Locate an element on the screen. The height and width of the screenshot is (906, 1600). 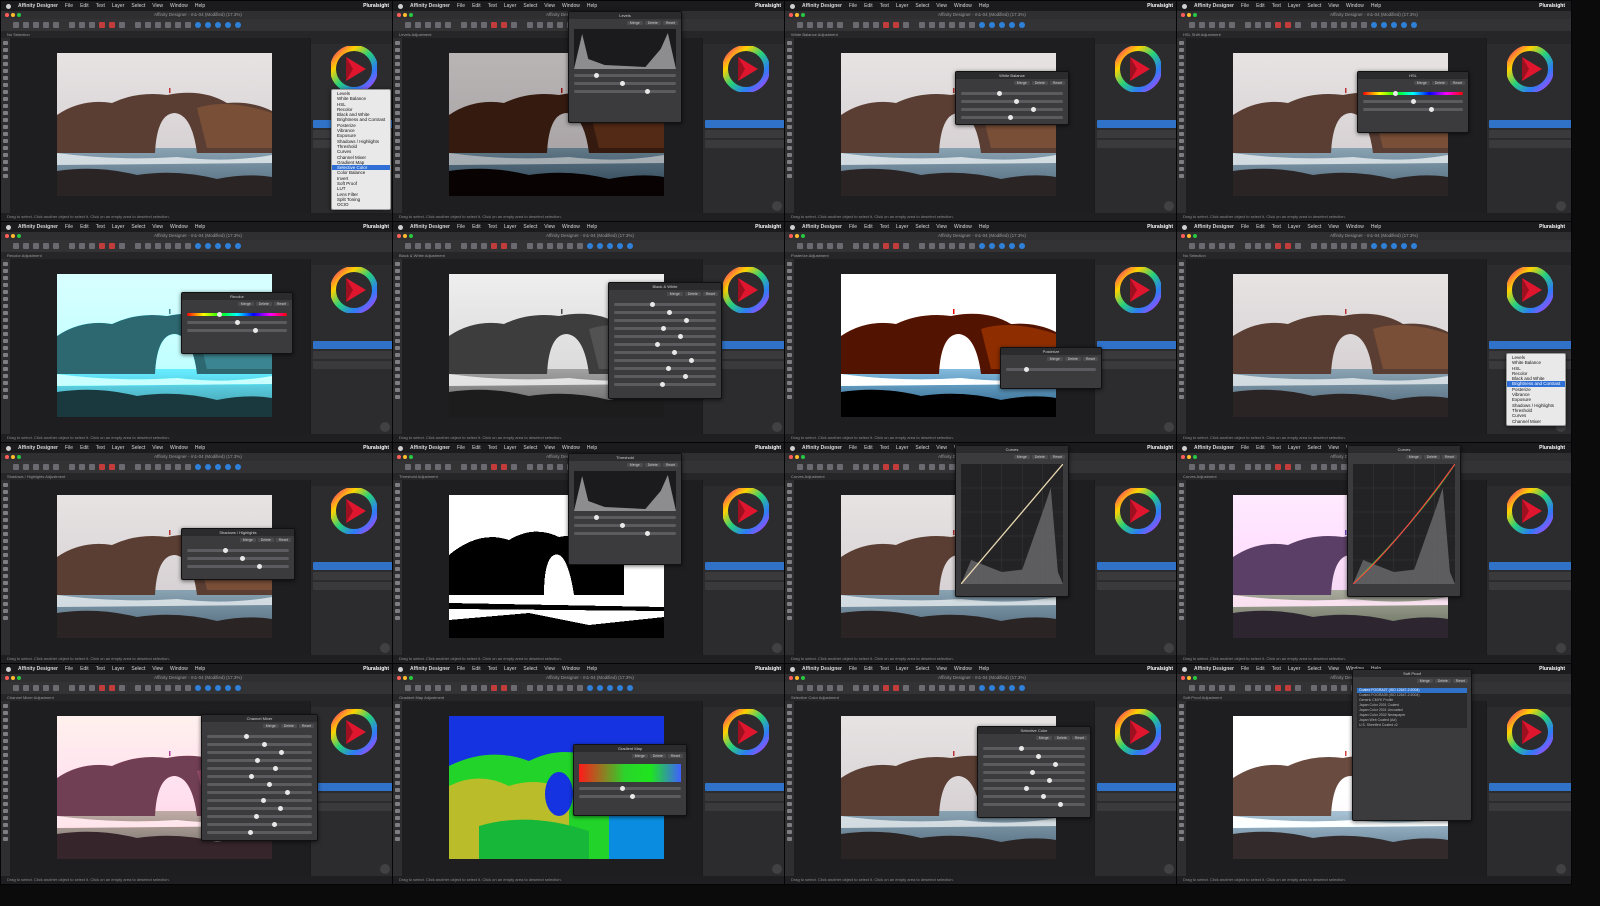
apple-icon is located at coordinates (8, 448).